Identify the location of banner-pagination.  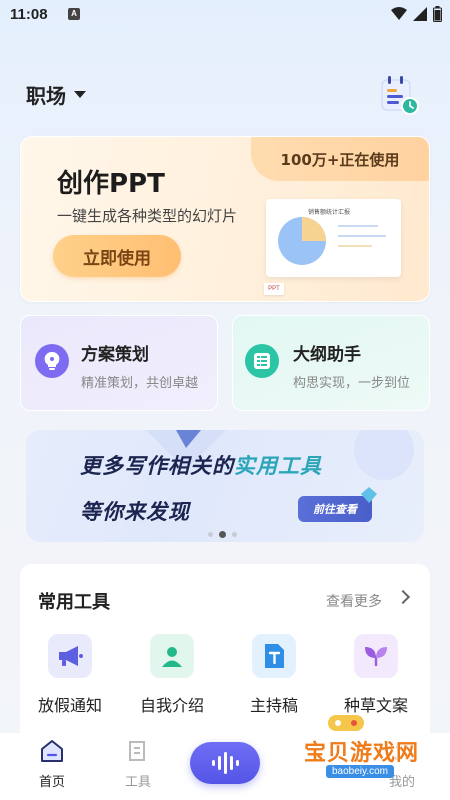
(222, 534).